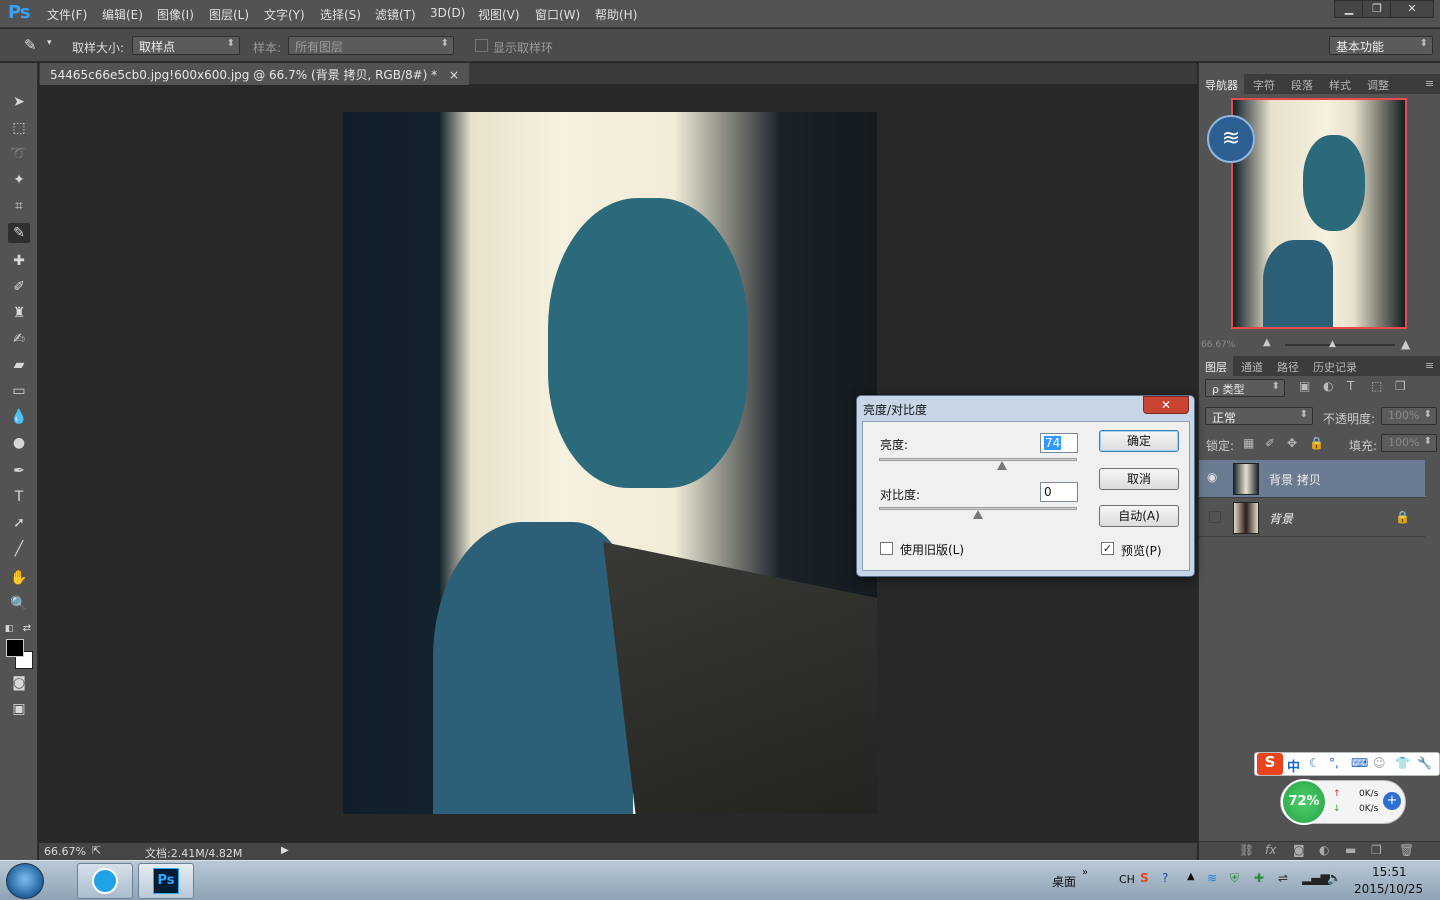 This screenshot has width=1440, height=900. What do you see at coordinates (1215, 517) in the screenshot?
I see `visibility-toggle` at bounding box center [1215, 517].